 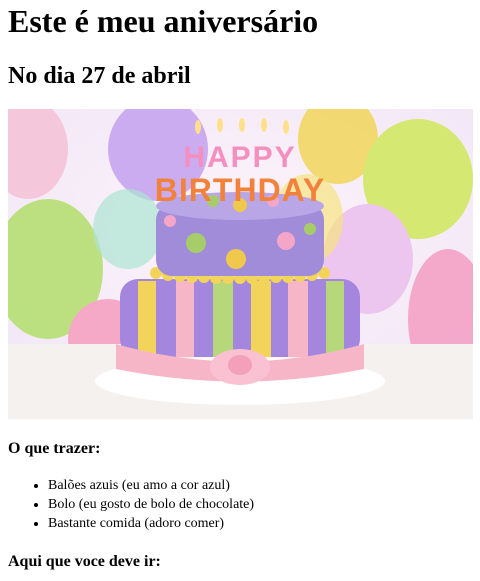 What do you see at coordinates (260, 504) in the screenshot?
I see `list-item: Bolo (eu gosto de bolo de chocolate)` at bounding box center [260, 504].